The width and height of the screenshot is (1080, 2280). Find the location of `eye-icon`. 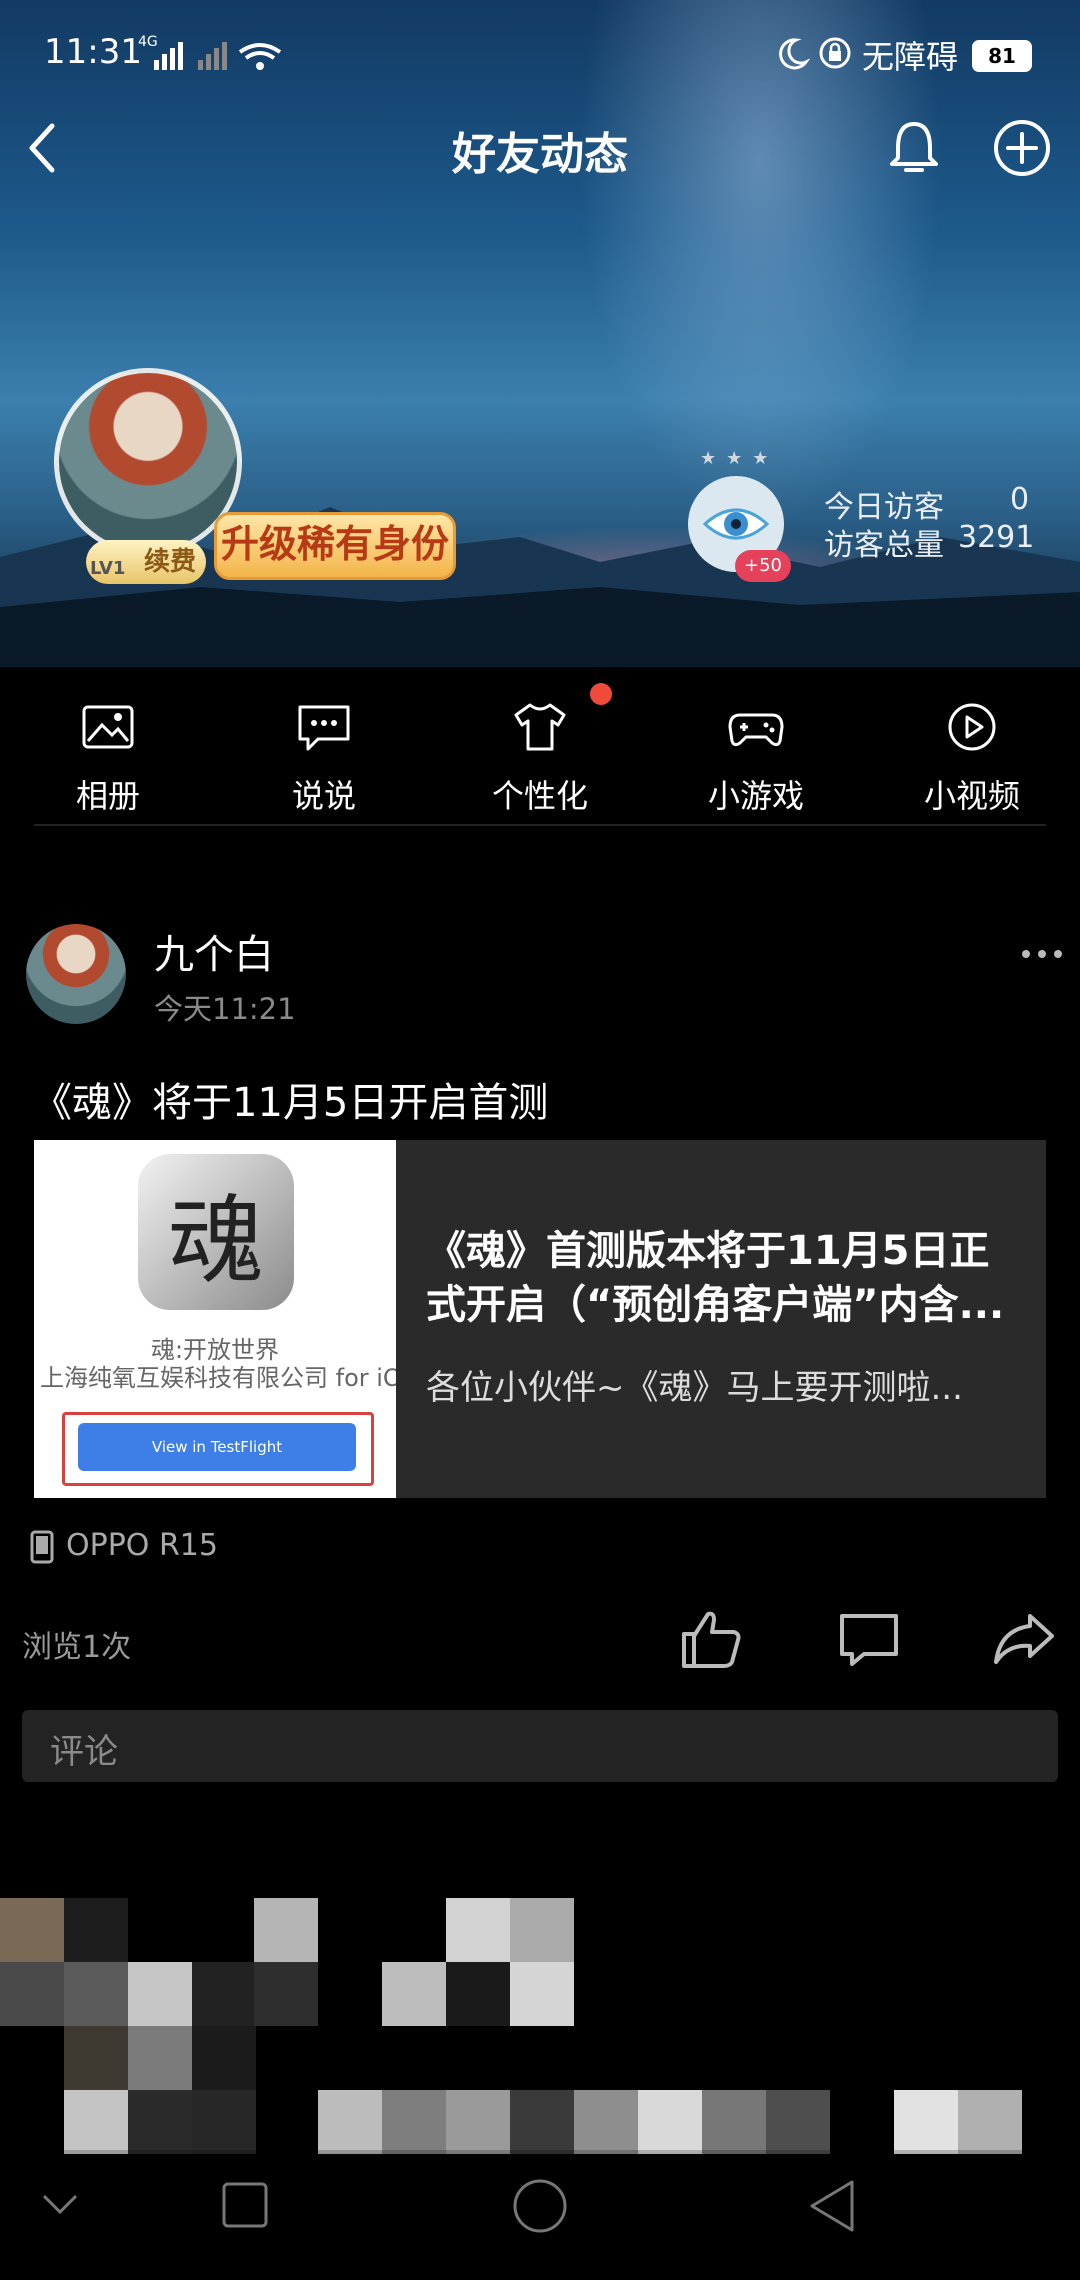

eye-icon is located at coordinates (736, 524).